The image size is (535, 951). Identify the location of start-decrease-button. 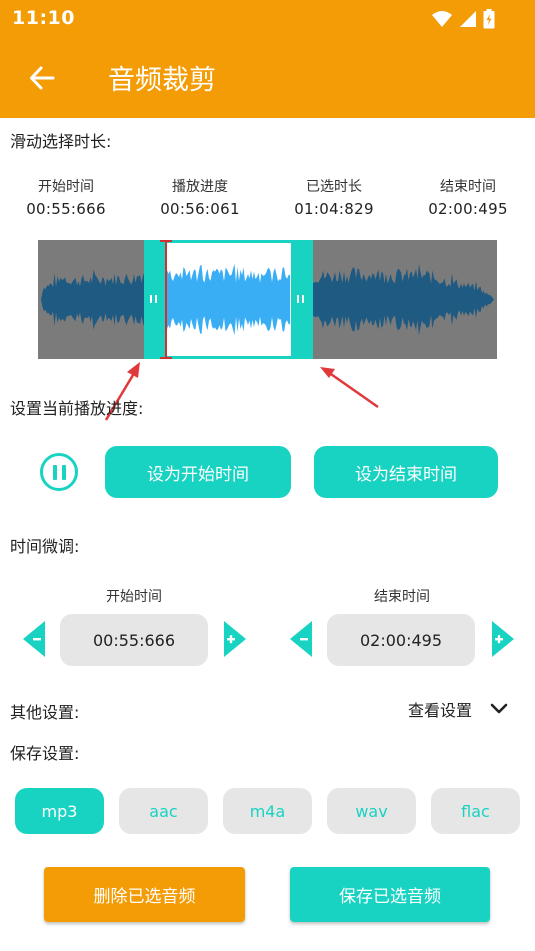
(34, 639).